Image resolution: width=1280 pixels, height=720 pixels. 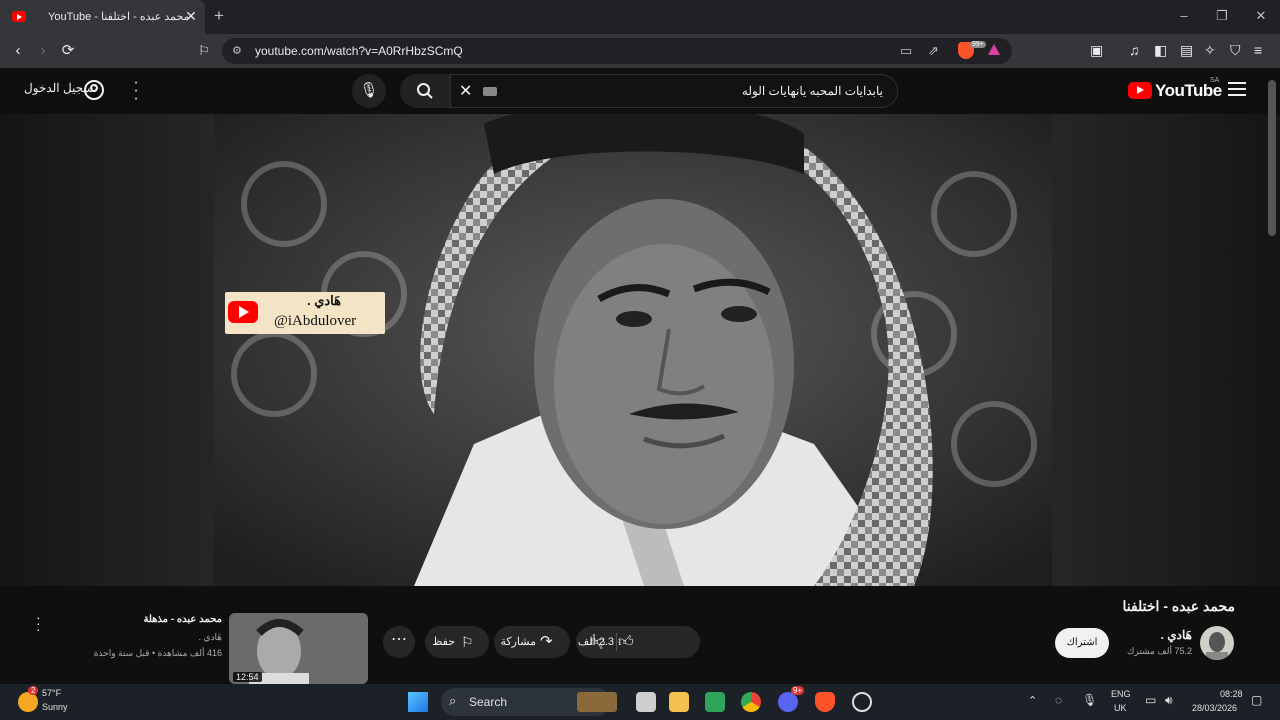 I want to click on like-thumb-icon: 👍︎, so click(x=626, y=641).